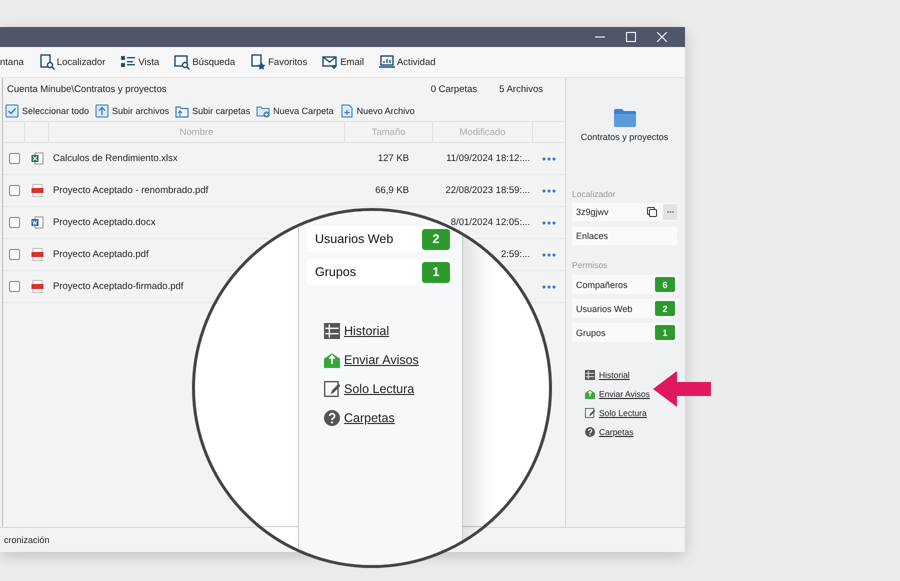 The height and width of the screenshot is (581, 900). I want to click on toolbar-button: Vista, so click(140, 62).